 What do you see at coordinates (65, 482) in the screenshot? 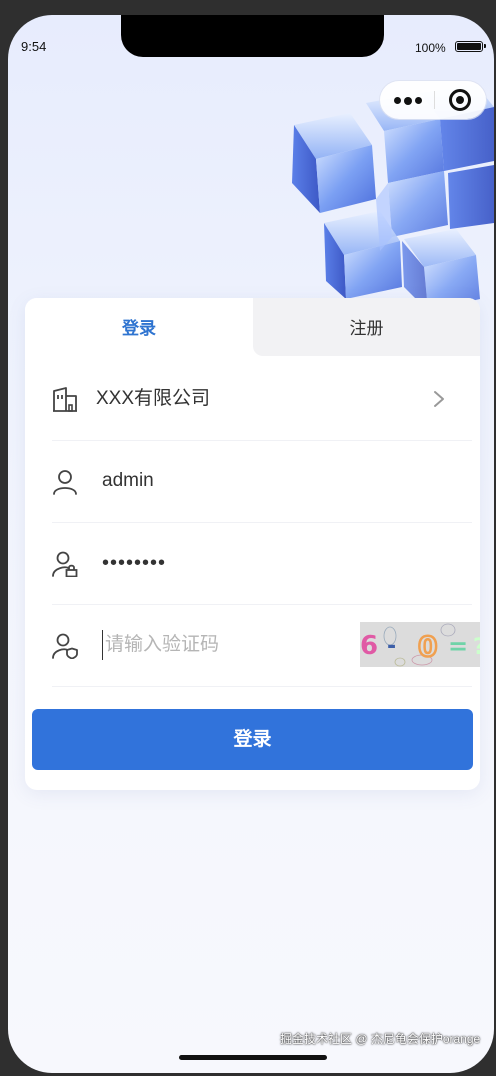
I see `user-icon` at bounding box center [65, 482].